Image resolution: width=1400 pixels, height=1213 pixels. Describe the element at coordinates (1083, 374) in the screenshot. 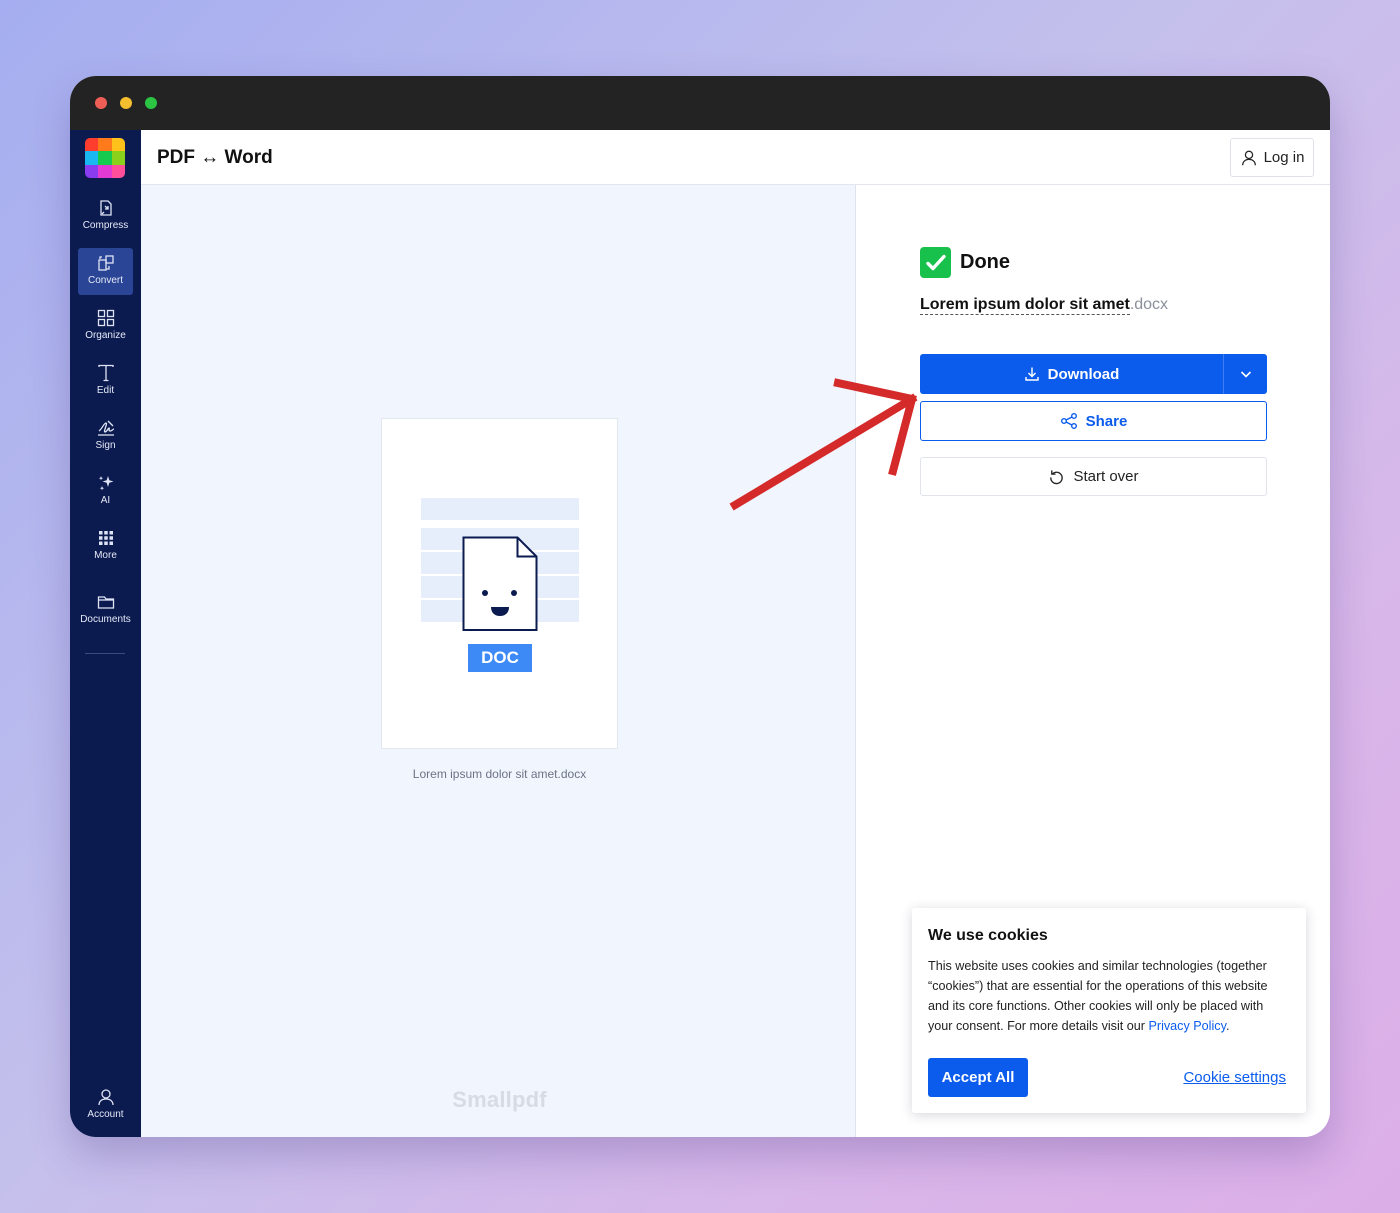

I see `download-label: Download` at that location.